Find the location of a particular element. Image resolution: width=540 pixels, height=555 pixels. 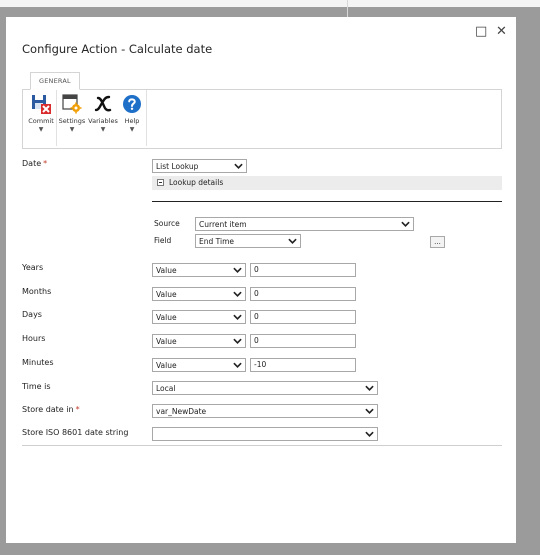

months-label: Months is located at coordinates (37, 291).